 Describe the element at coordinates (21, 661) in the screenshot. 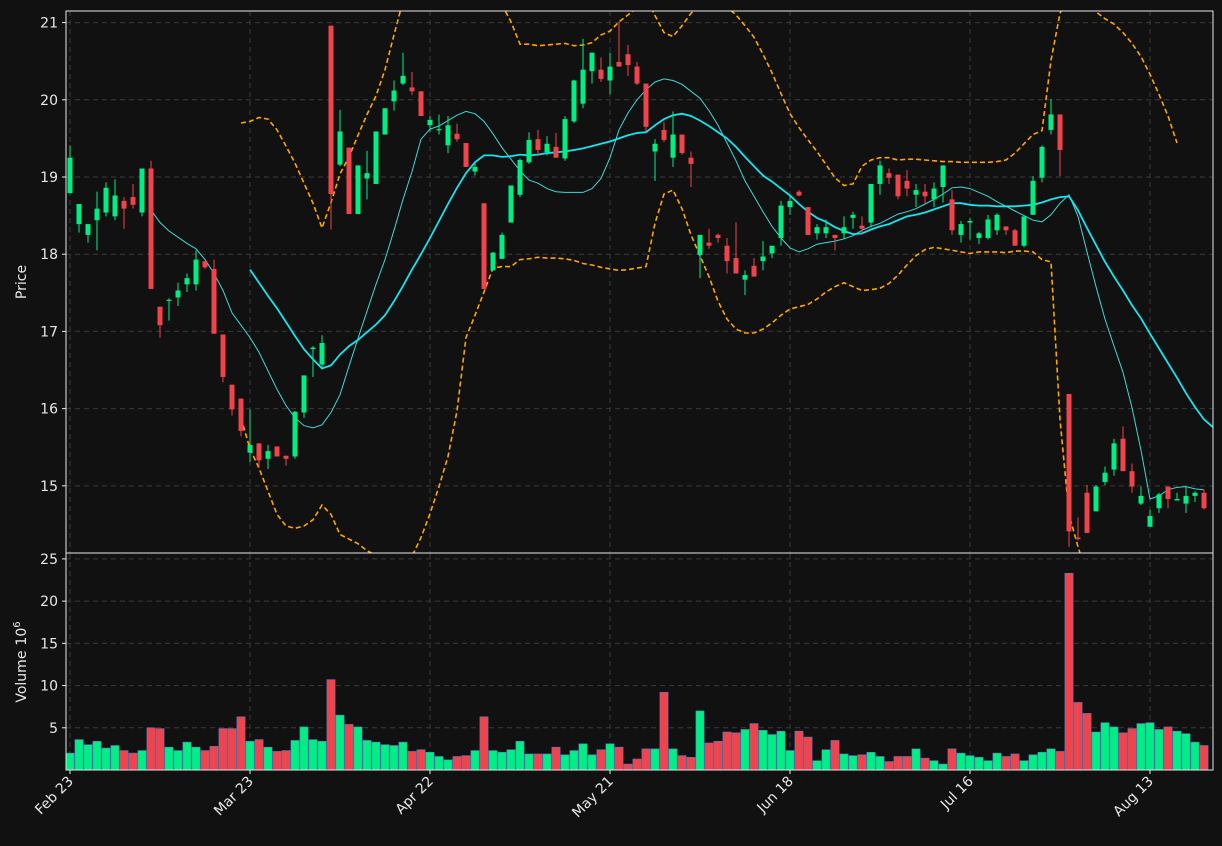

I see `volume-axis-label: Volume 106` at that location.